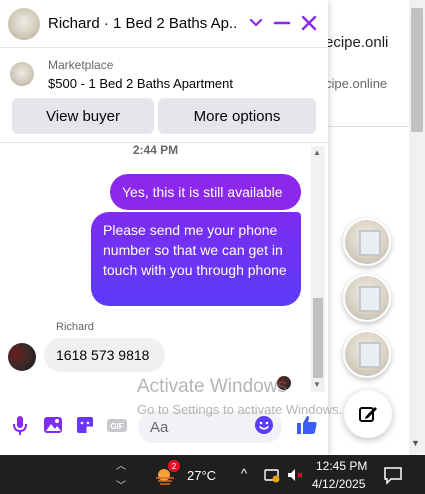 The height and width of the screenshot is (494, 425). Describe the element at coordinates (75, 327) in the screenshot. I see `sender-name: Richard` at that location.